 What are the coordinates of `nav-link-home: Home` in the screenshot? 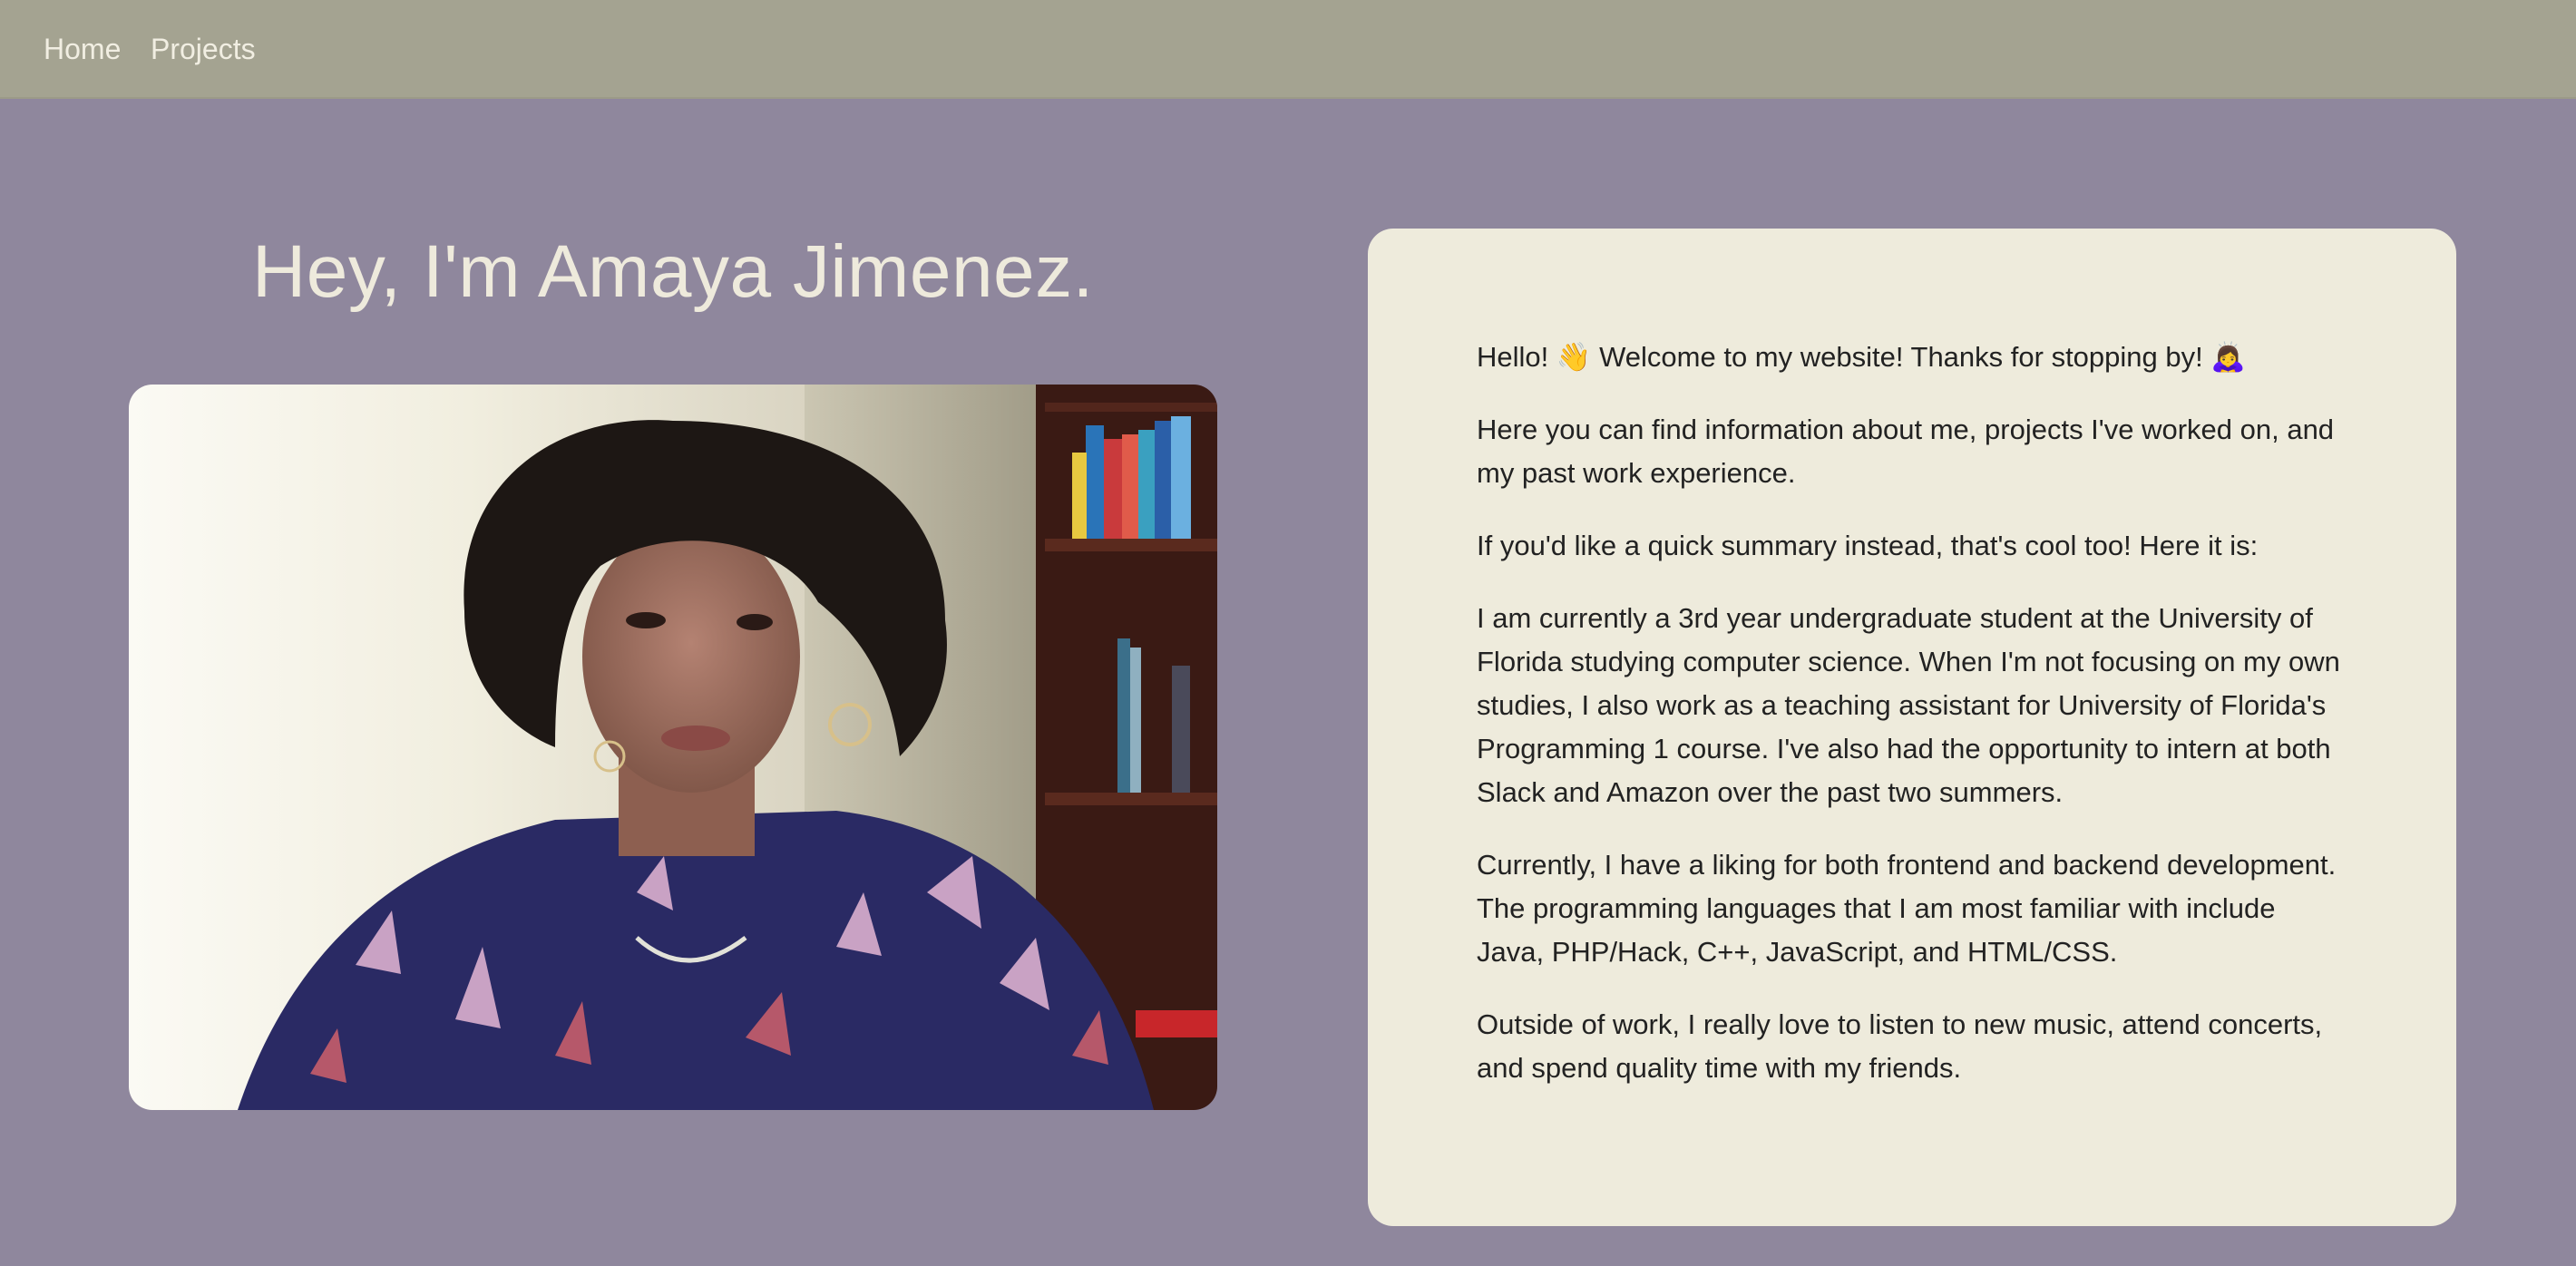 It's located at (82, 49).